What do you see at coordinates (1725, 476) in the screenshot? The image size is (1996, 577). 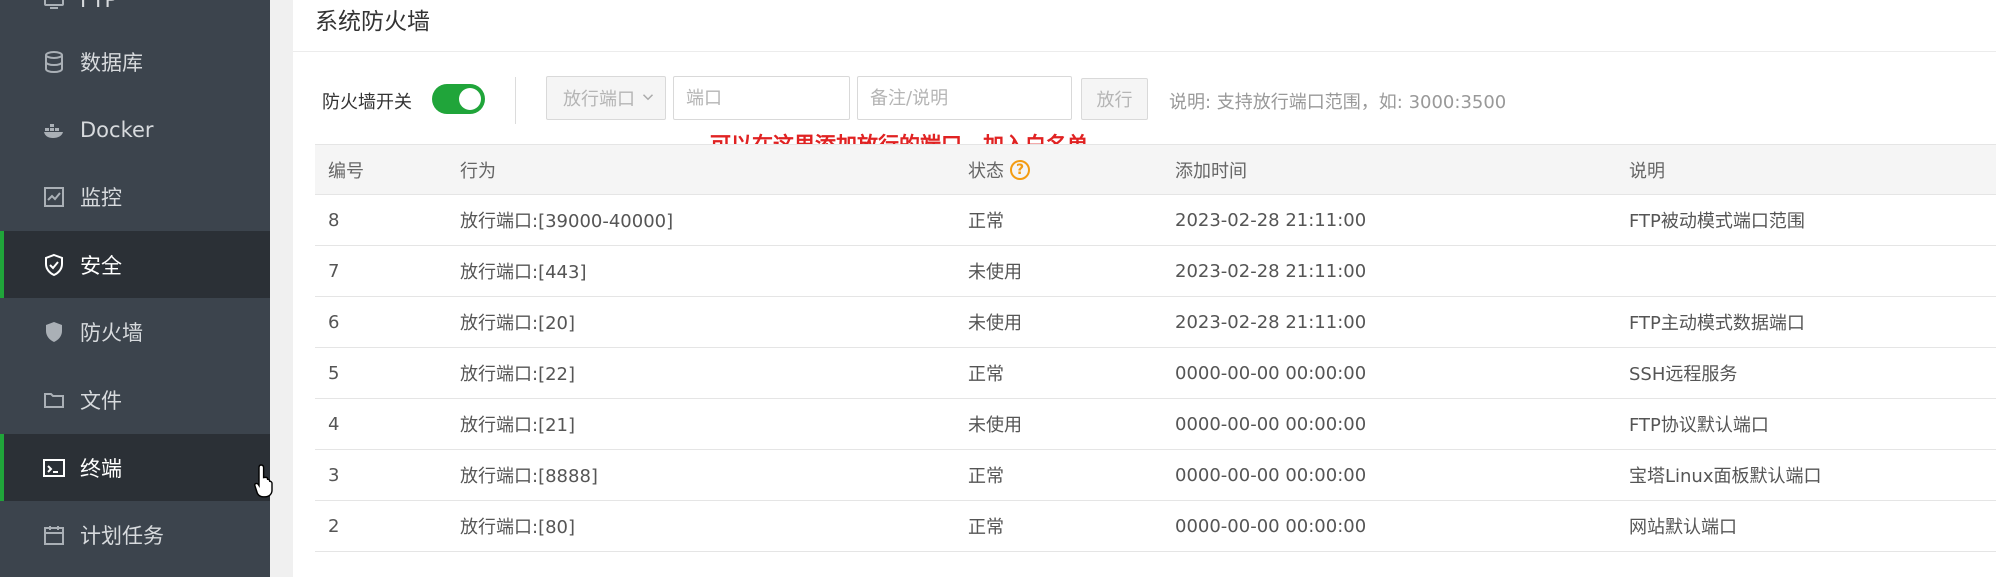 I see `cell-note: 宝塔Linux面板默认端口` at bounding box center [1725, 476].